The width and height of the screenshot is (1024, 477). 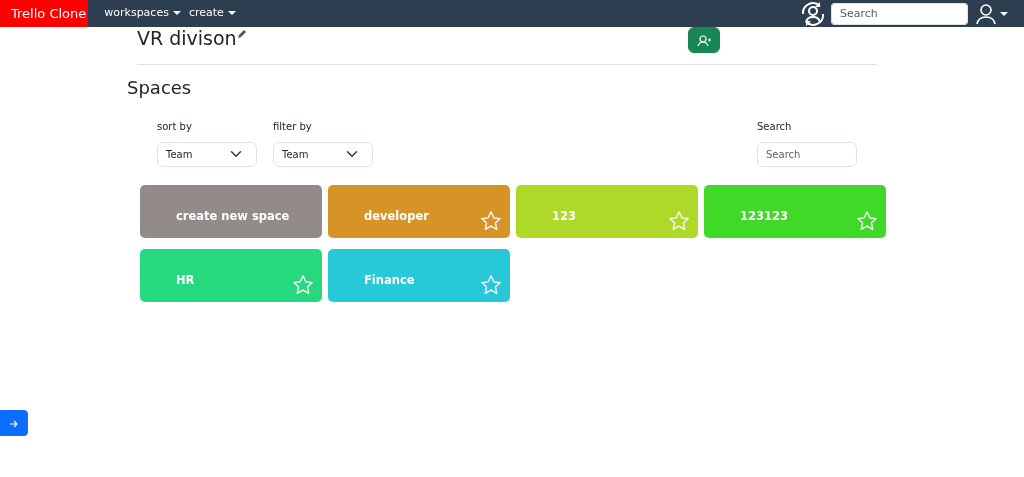 I want to click on add-user-icon, so click(x=703, y=40).